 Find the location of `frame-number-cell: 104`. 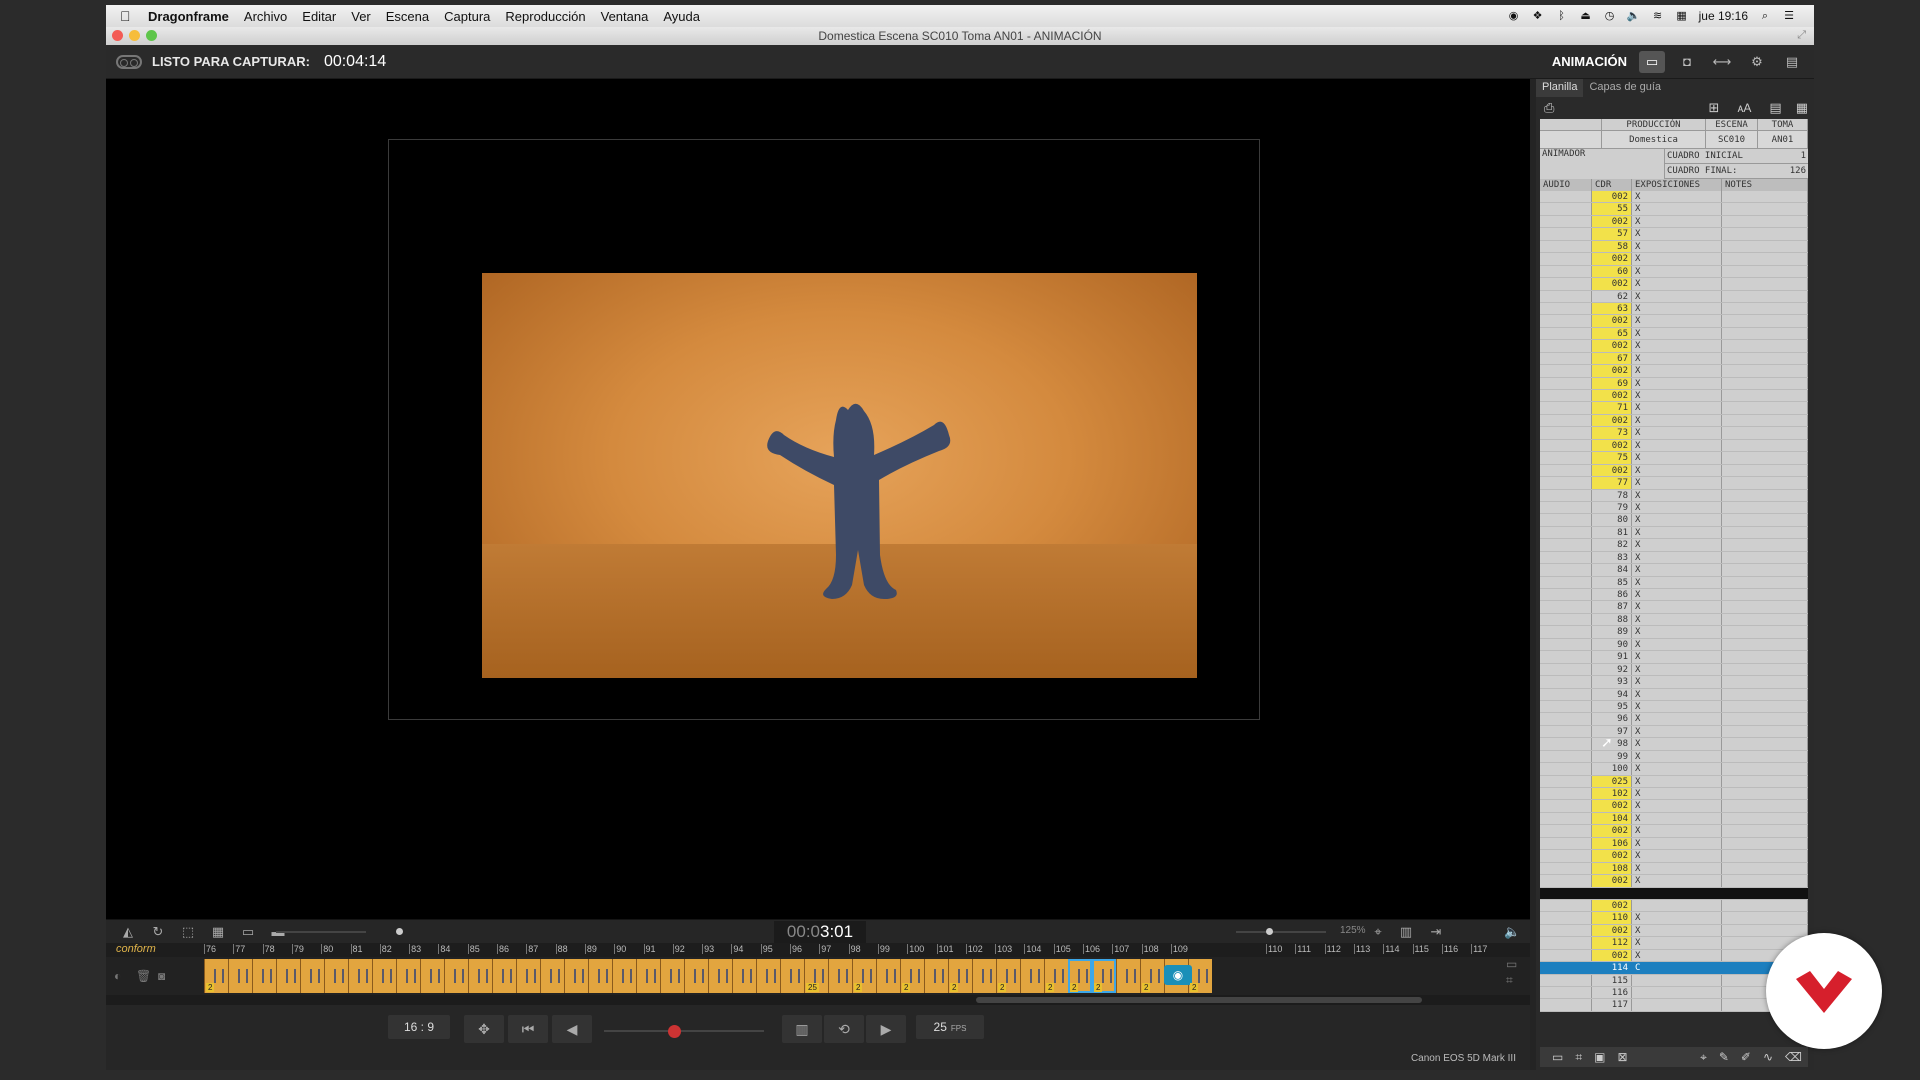

frame-number-cell: 104 is located at coordinates (1612, 818).